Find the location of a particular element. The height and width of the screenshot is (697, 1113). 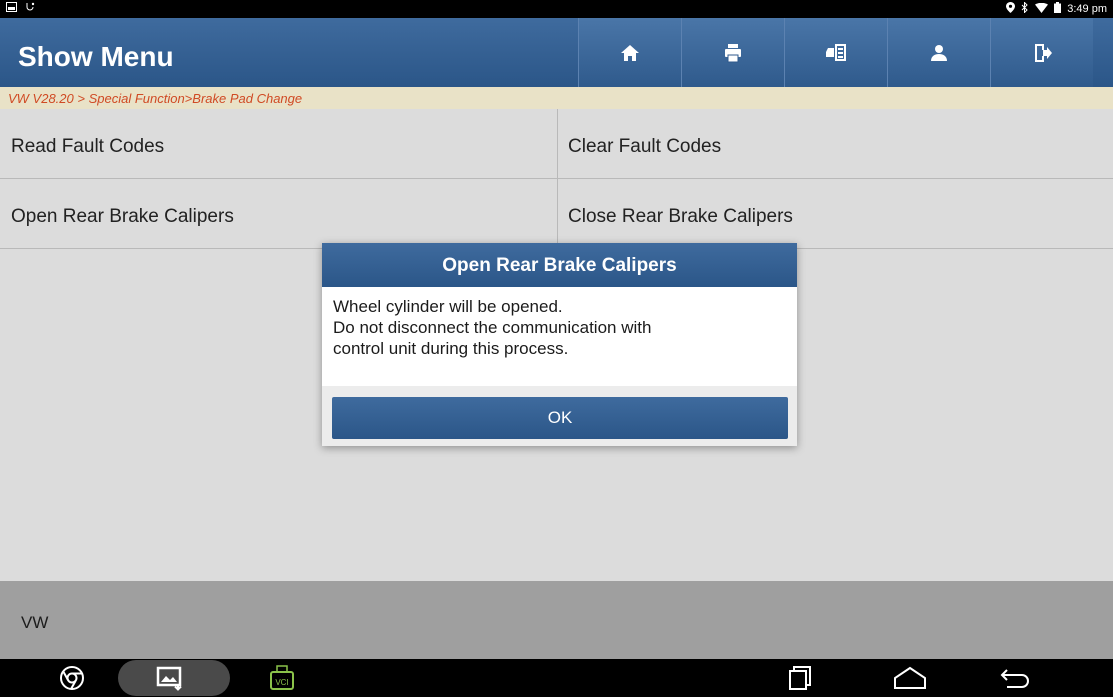

home-button is located at coordinates (629, 52).